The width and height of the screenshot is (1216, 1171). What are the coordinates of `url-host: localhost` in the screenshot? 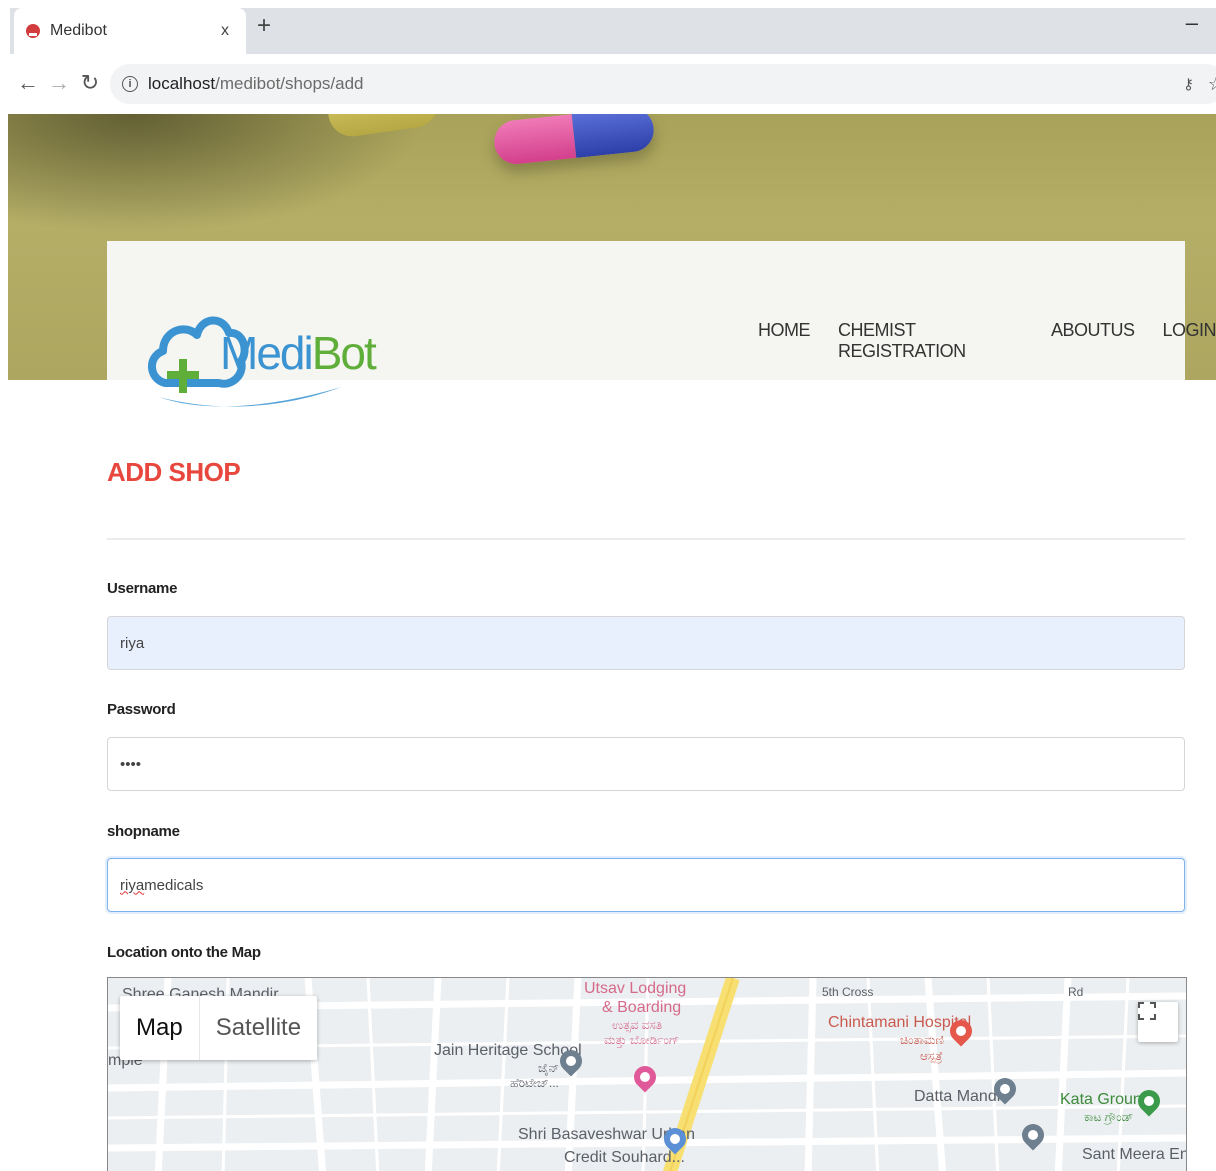 It's located at (182, 83).